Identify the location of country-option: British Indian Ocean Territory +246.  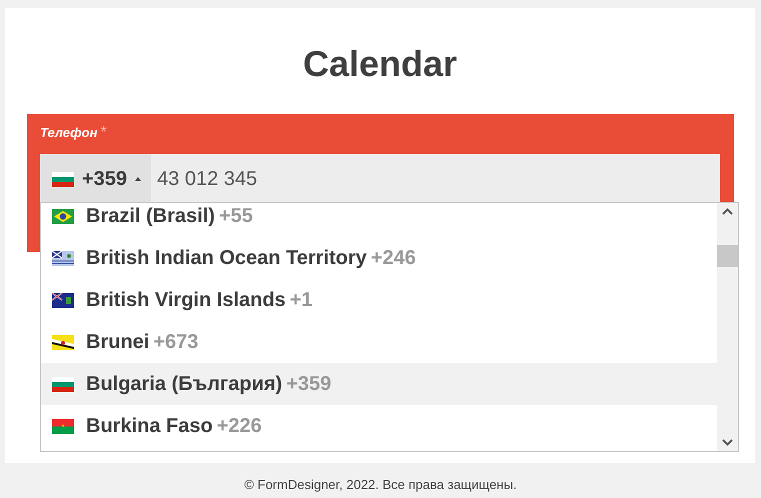
(379, 258).